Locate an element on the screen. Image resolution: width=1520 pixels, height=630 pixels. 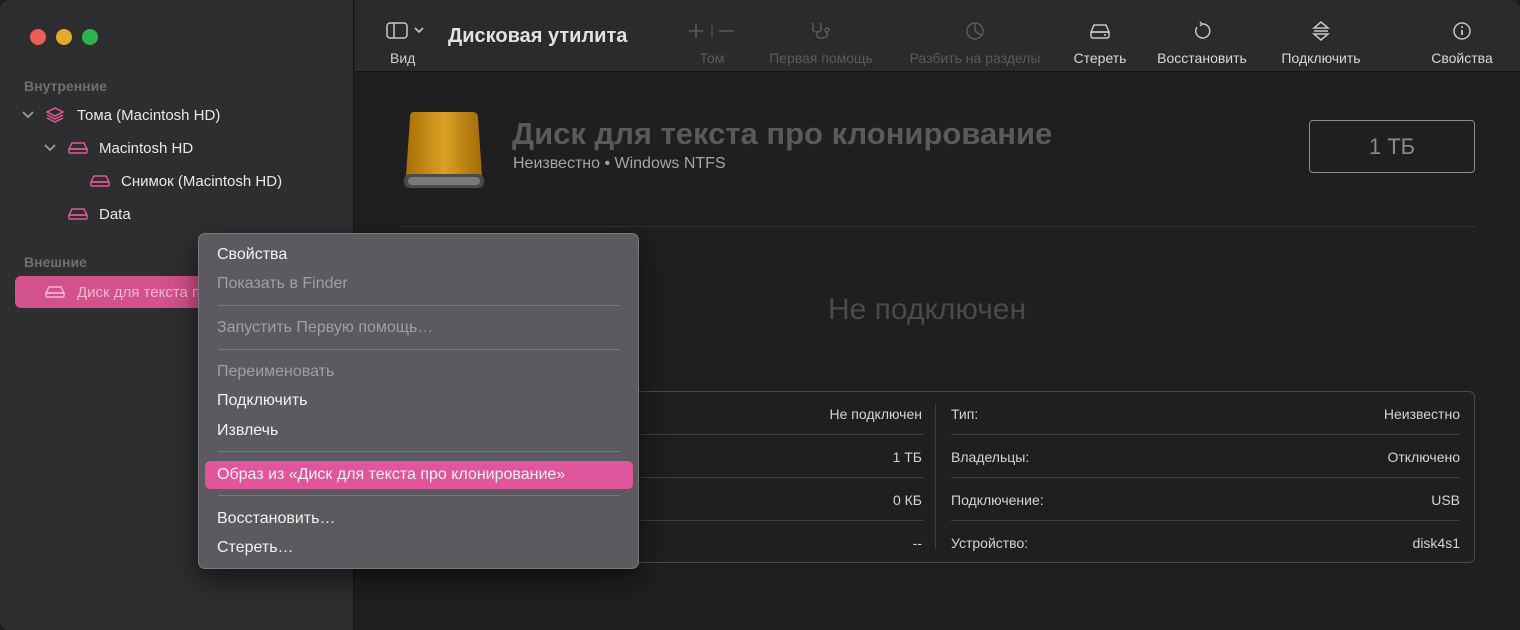
sidebar-item-label: Macintosh HD is located at coordinates (146, 148).